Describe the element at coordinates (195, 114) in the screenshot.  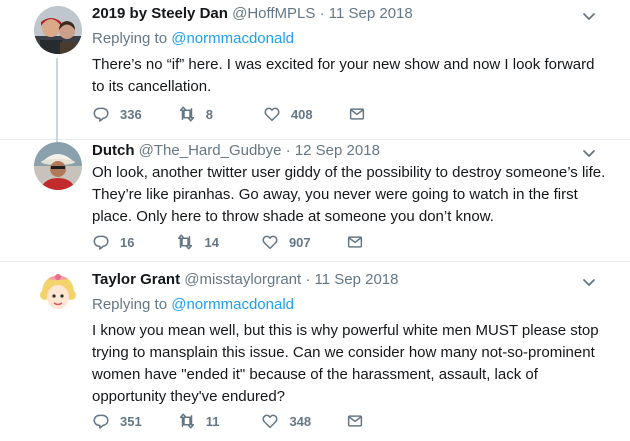
I see `retweet-button: 8` at that location.